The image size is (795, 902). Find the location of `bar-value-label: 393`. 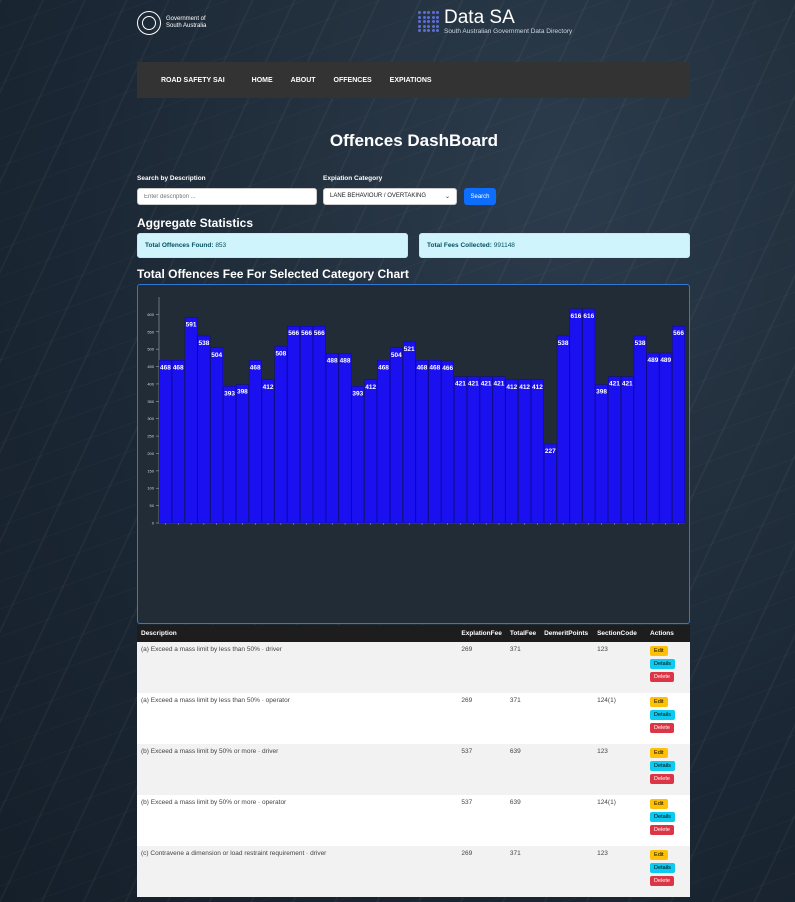

bar-value-label: 393 is located at coordinates (229, 393).